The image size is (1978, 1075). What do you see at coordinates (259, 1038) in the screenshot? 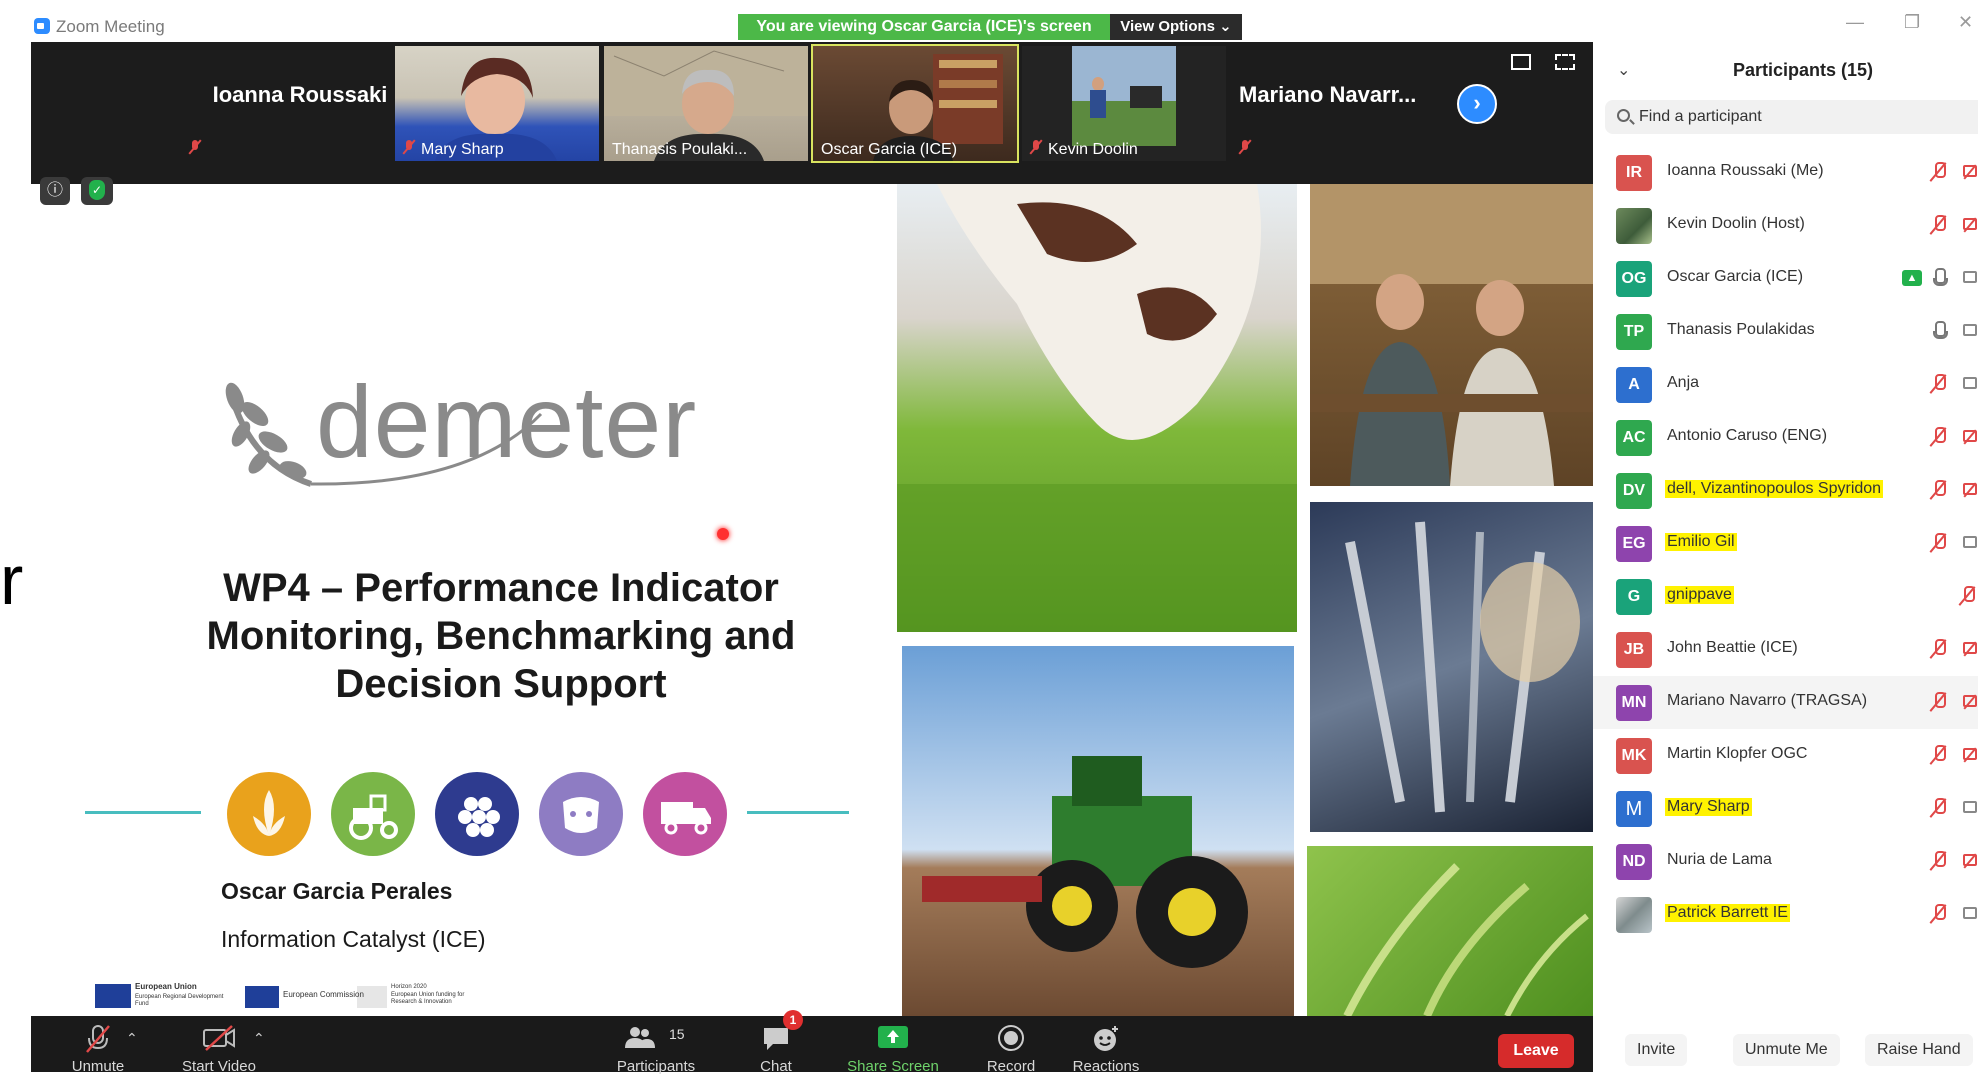
I see `video-options-chevron-up-icon: ⌃` at bounding box center [259, 1038].